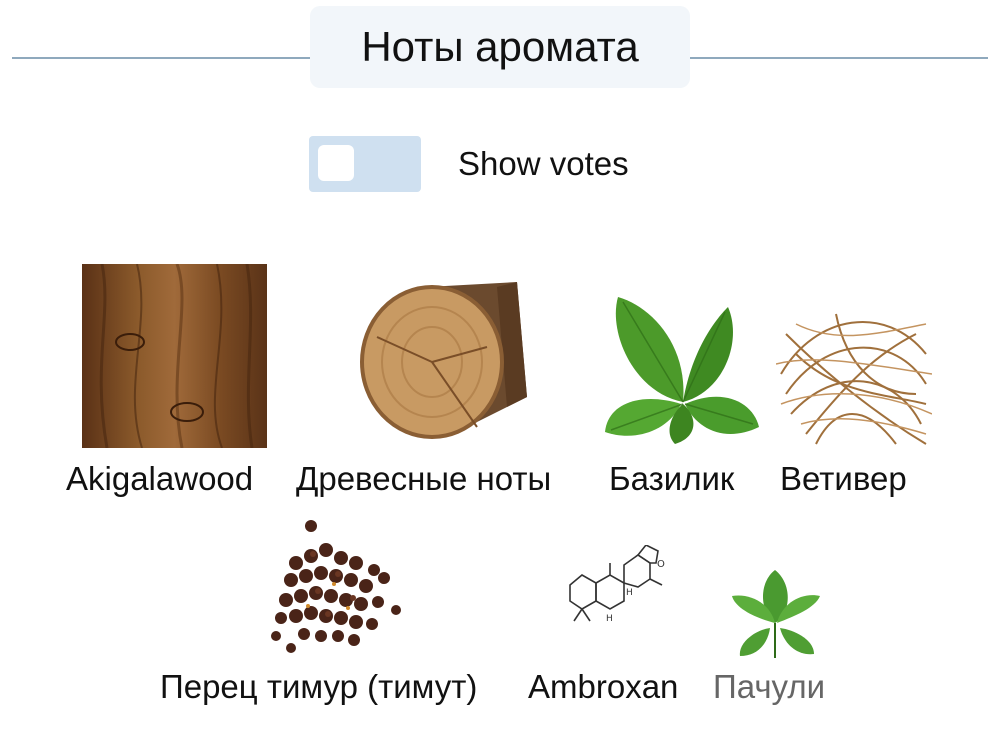 This screenshot has width=1000, height=753. I want to click on note-label: Akigalawood, so click(160, 478).